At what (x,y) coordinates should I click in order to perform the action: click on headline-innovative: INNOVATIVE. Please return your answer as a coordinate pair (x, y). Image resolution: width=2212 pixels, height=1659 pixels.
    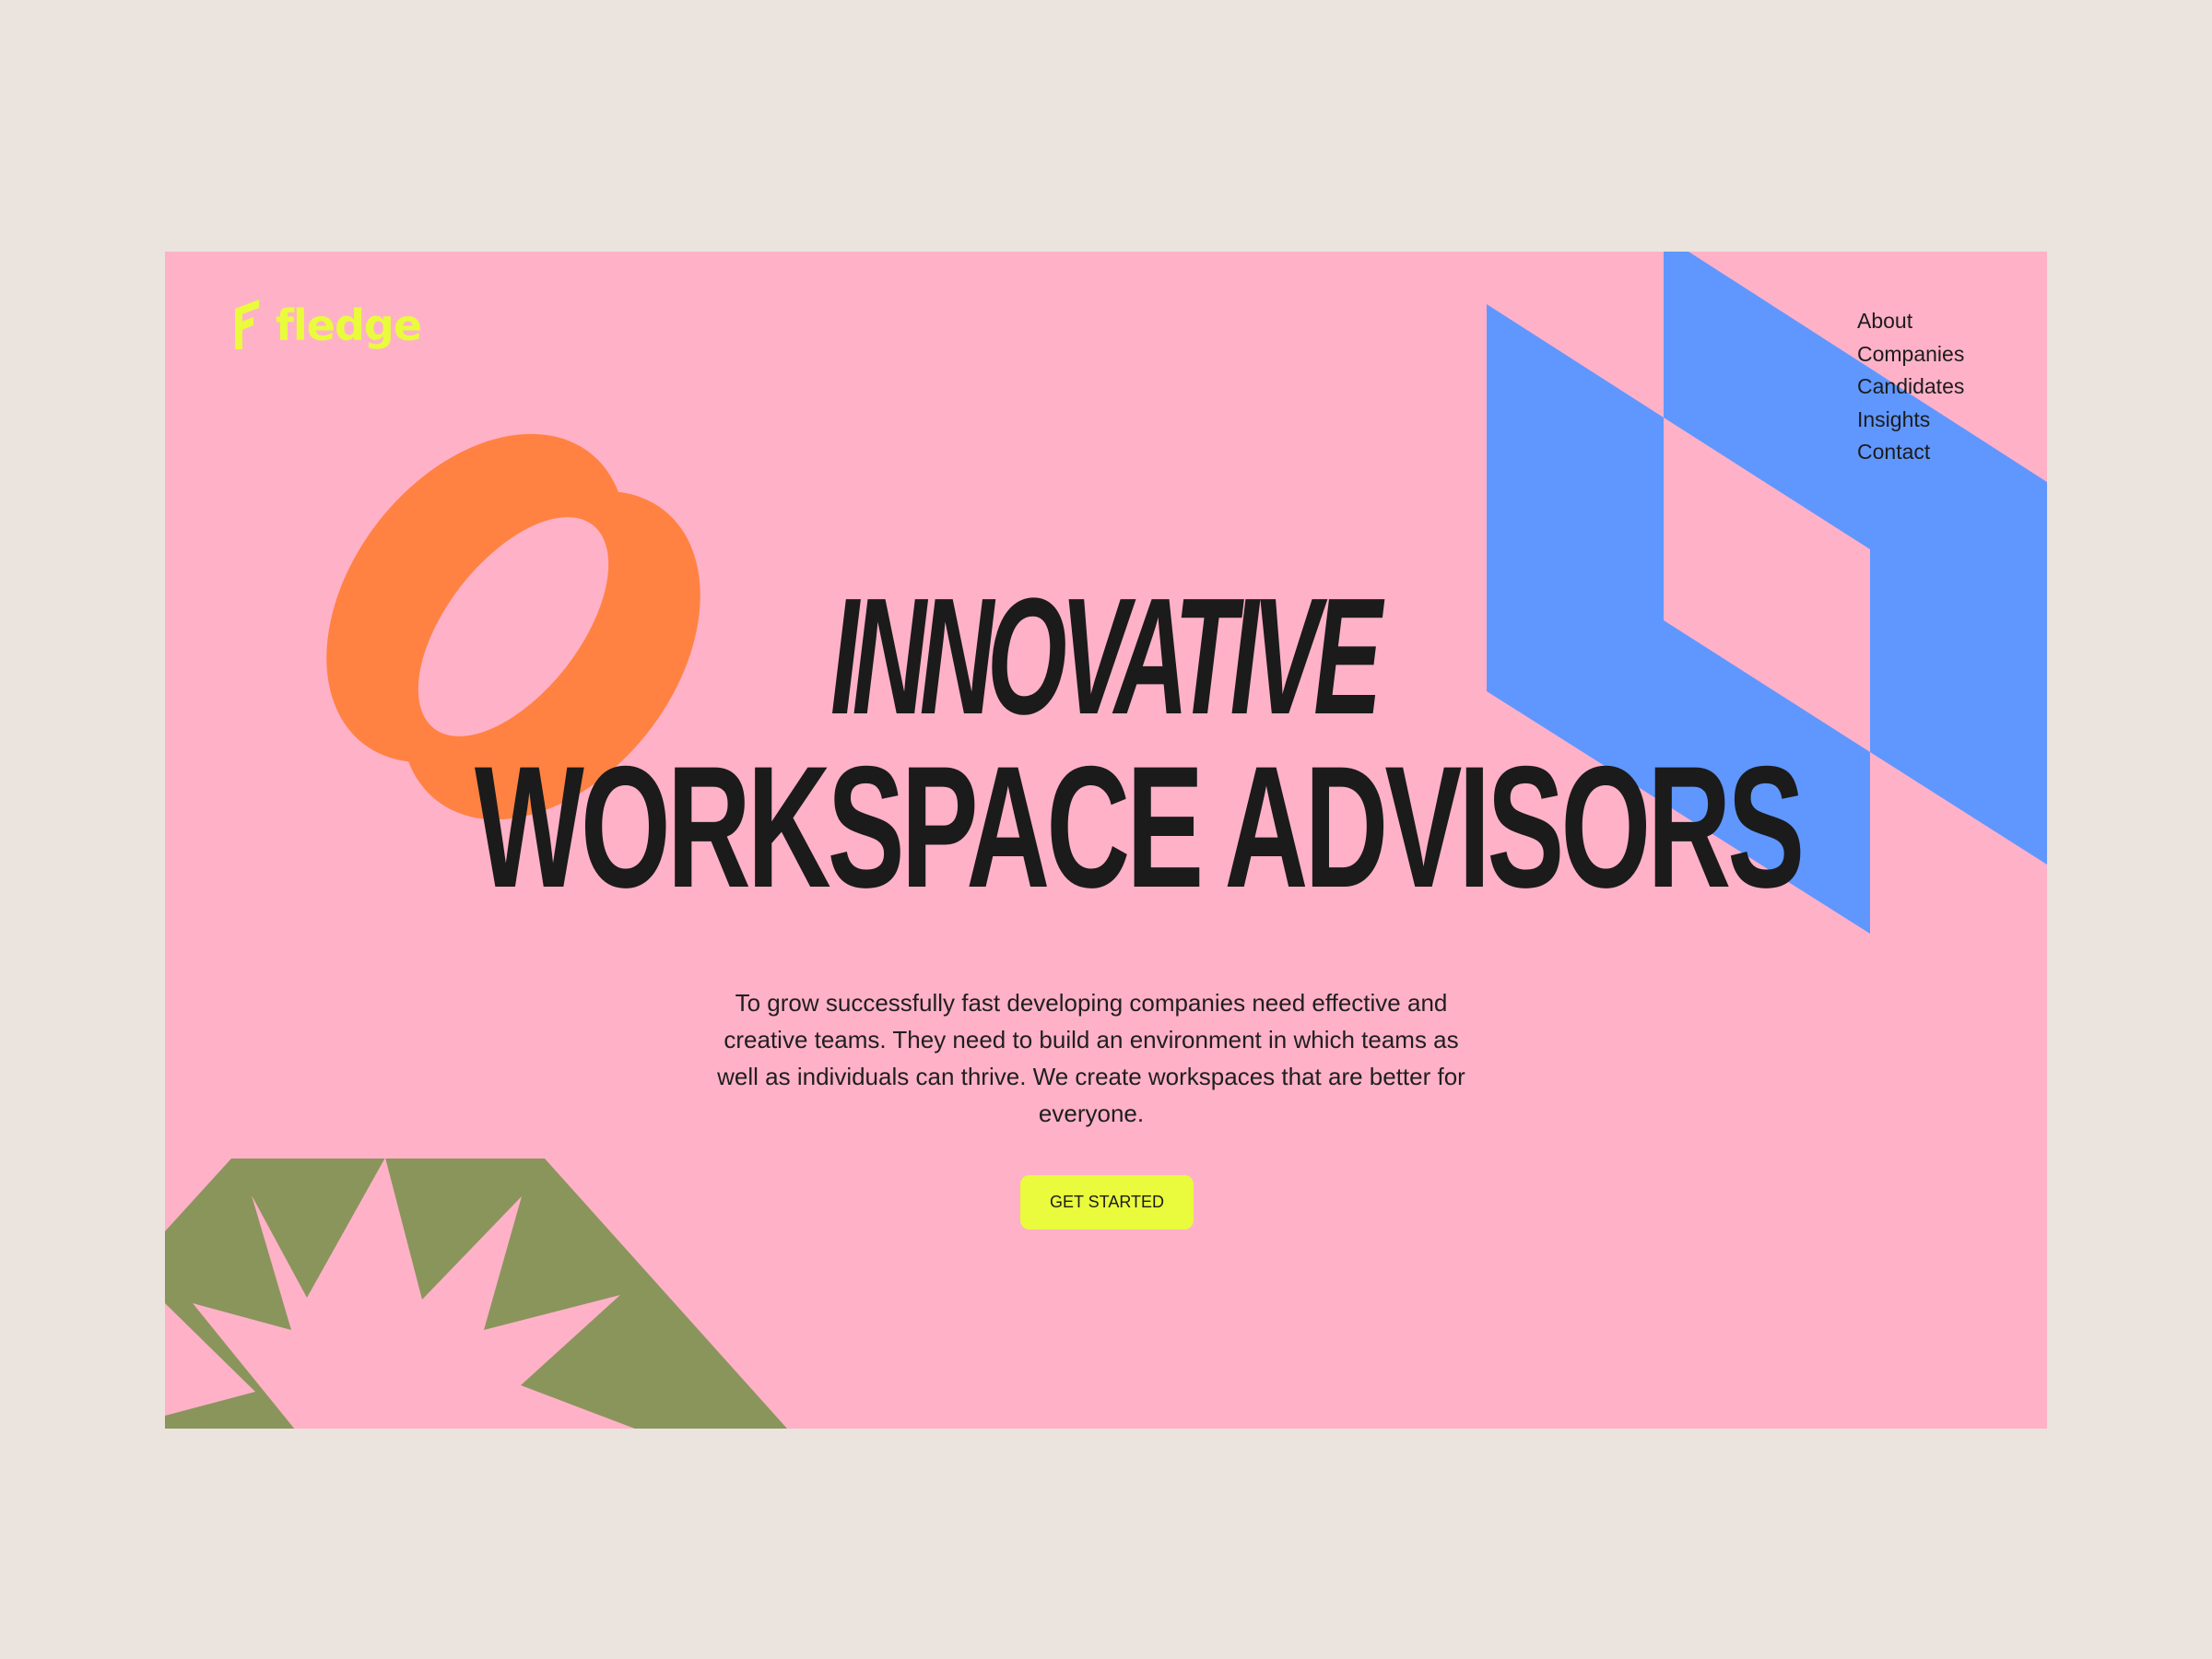
    Looking at the image, I should click on (1106, 656).